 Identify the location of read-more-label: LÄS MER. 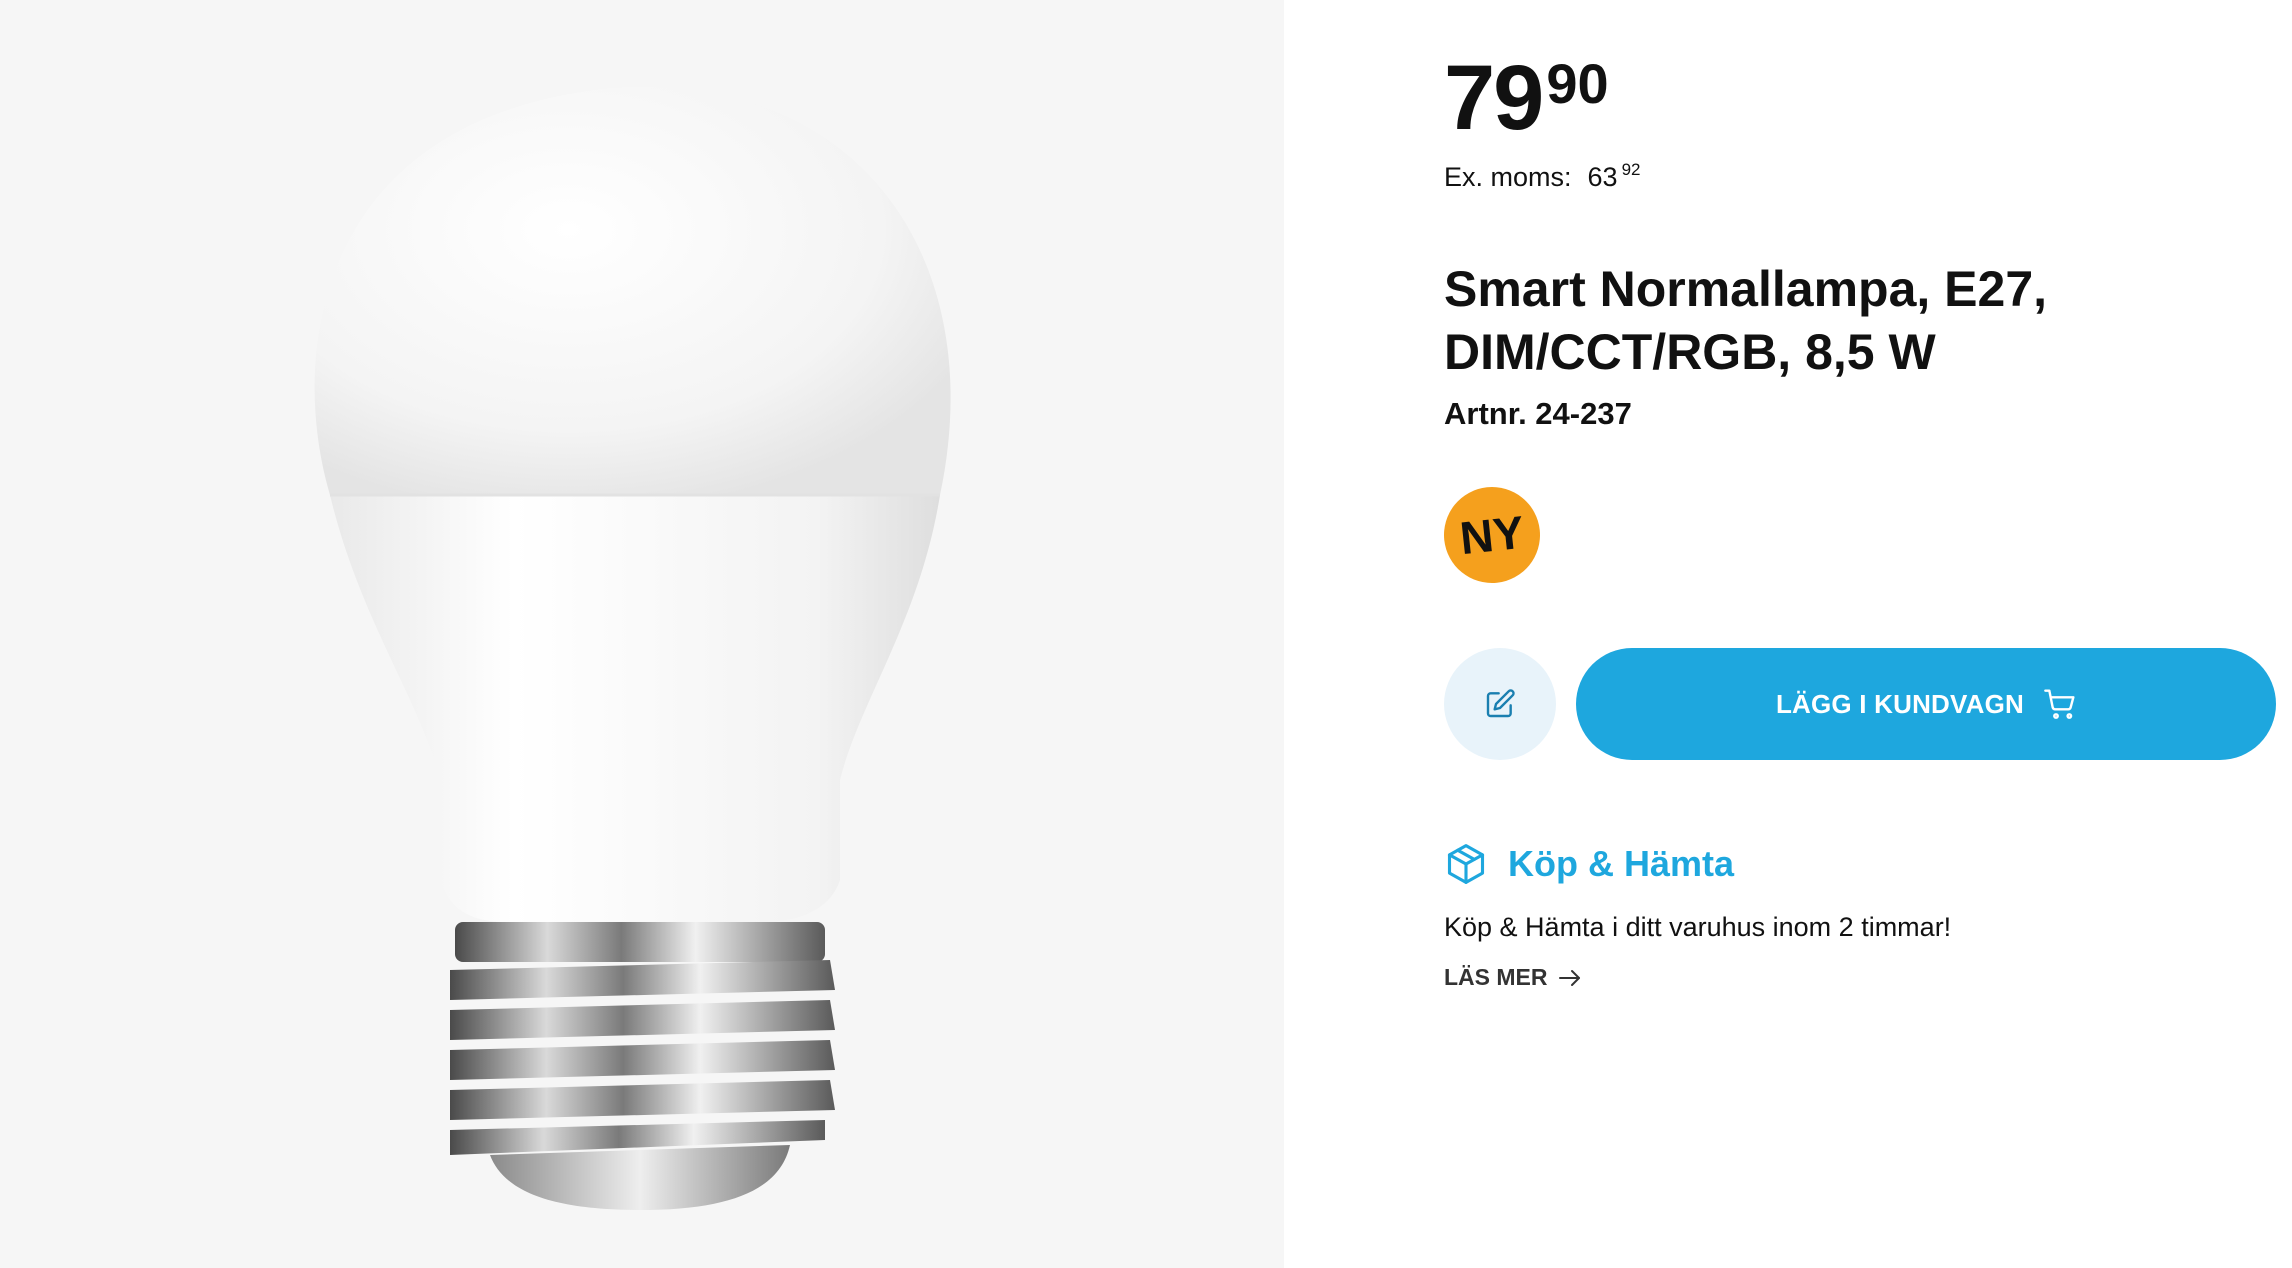
(1496, 977).